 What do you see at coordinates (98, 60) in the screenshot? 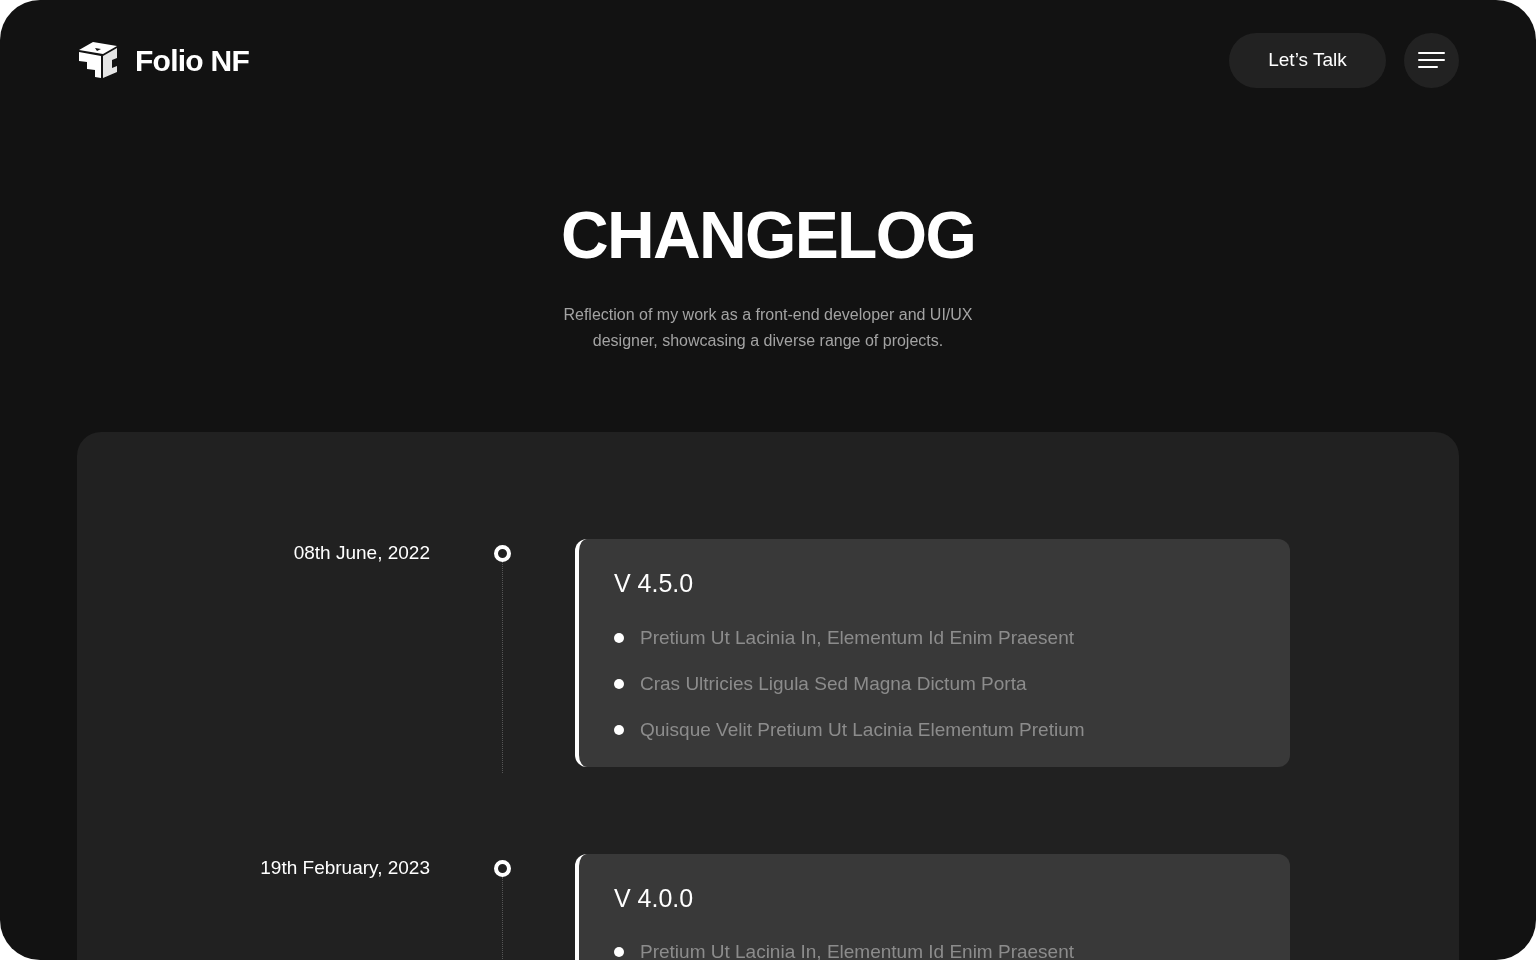
I see `cube-logo-icon` at bounding box center [98, 60].